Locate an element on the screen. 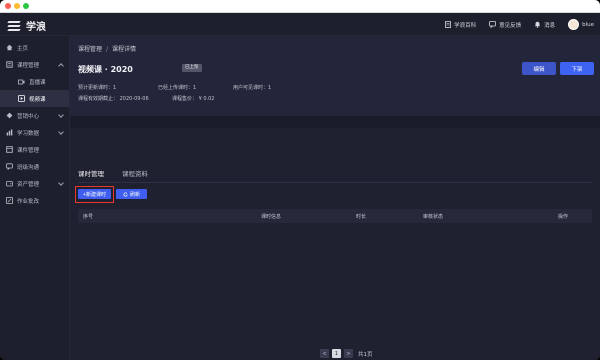  sidebar-item-label: 资产管理 is located at coordinates (28, 184).